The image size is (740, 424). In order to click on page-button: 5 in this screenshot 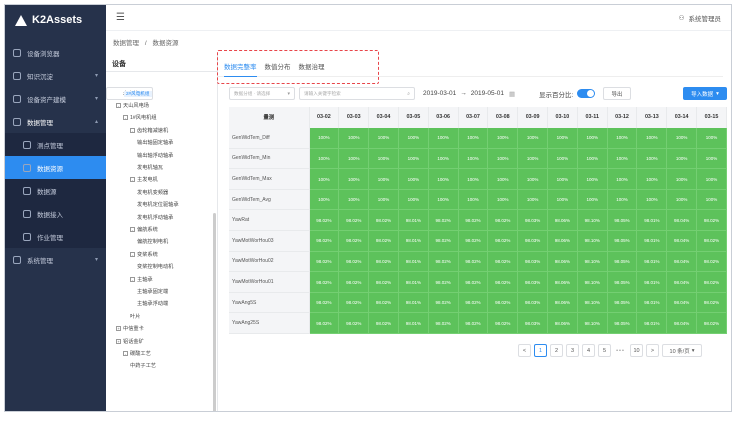, I will do `click(604, 350)`.